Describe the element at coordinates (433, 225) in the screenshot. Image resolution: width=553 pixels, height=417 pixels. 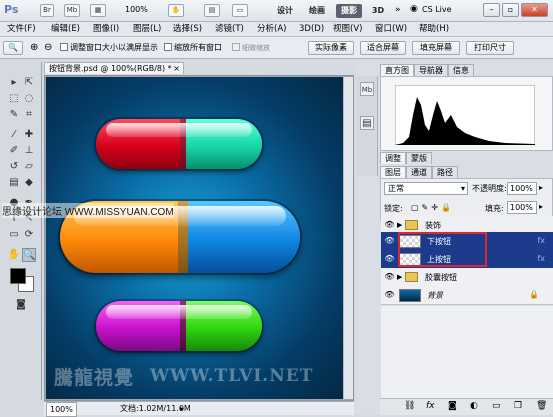
I see `layer-name: 装饰` at that location.